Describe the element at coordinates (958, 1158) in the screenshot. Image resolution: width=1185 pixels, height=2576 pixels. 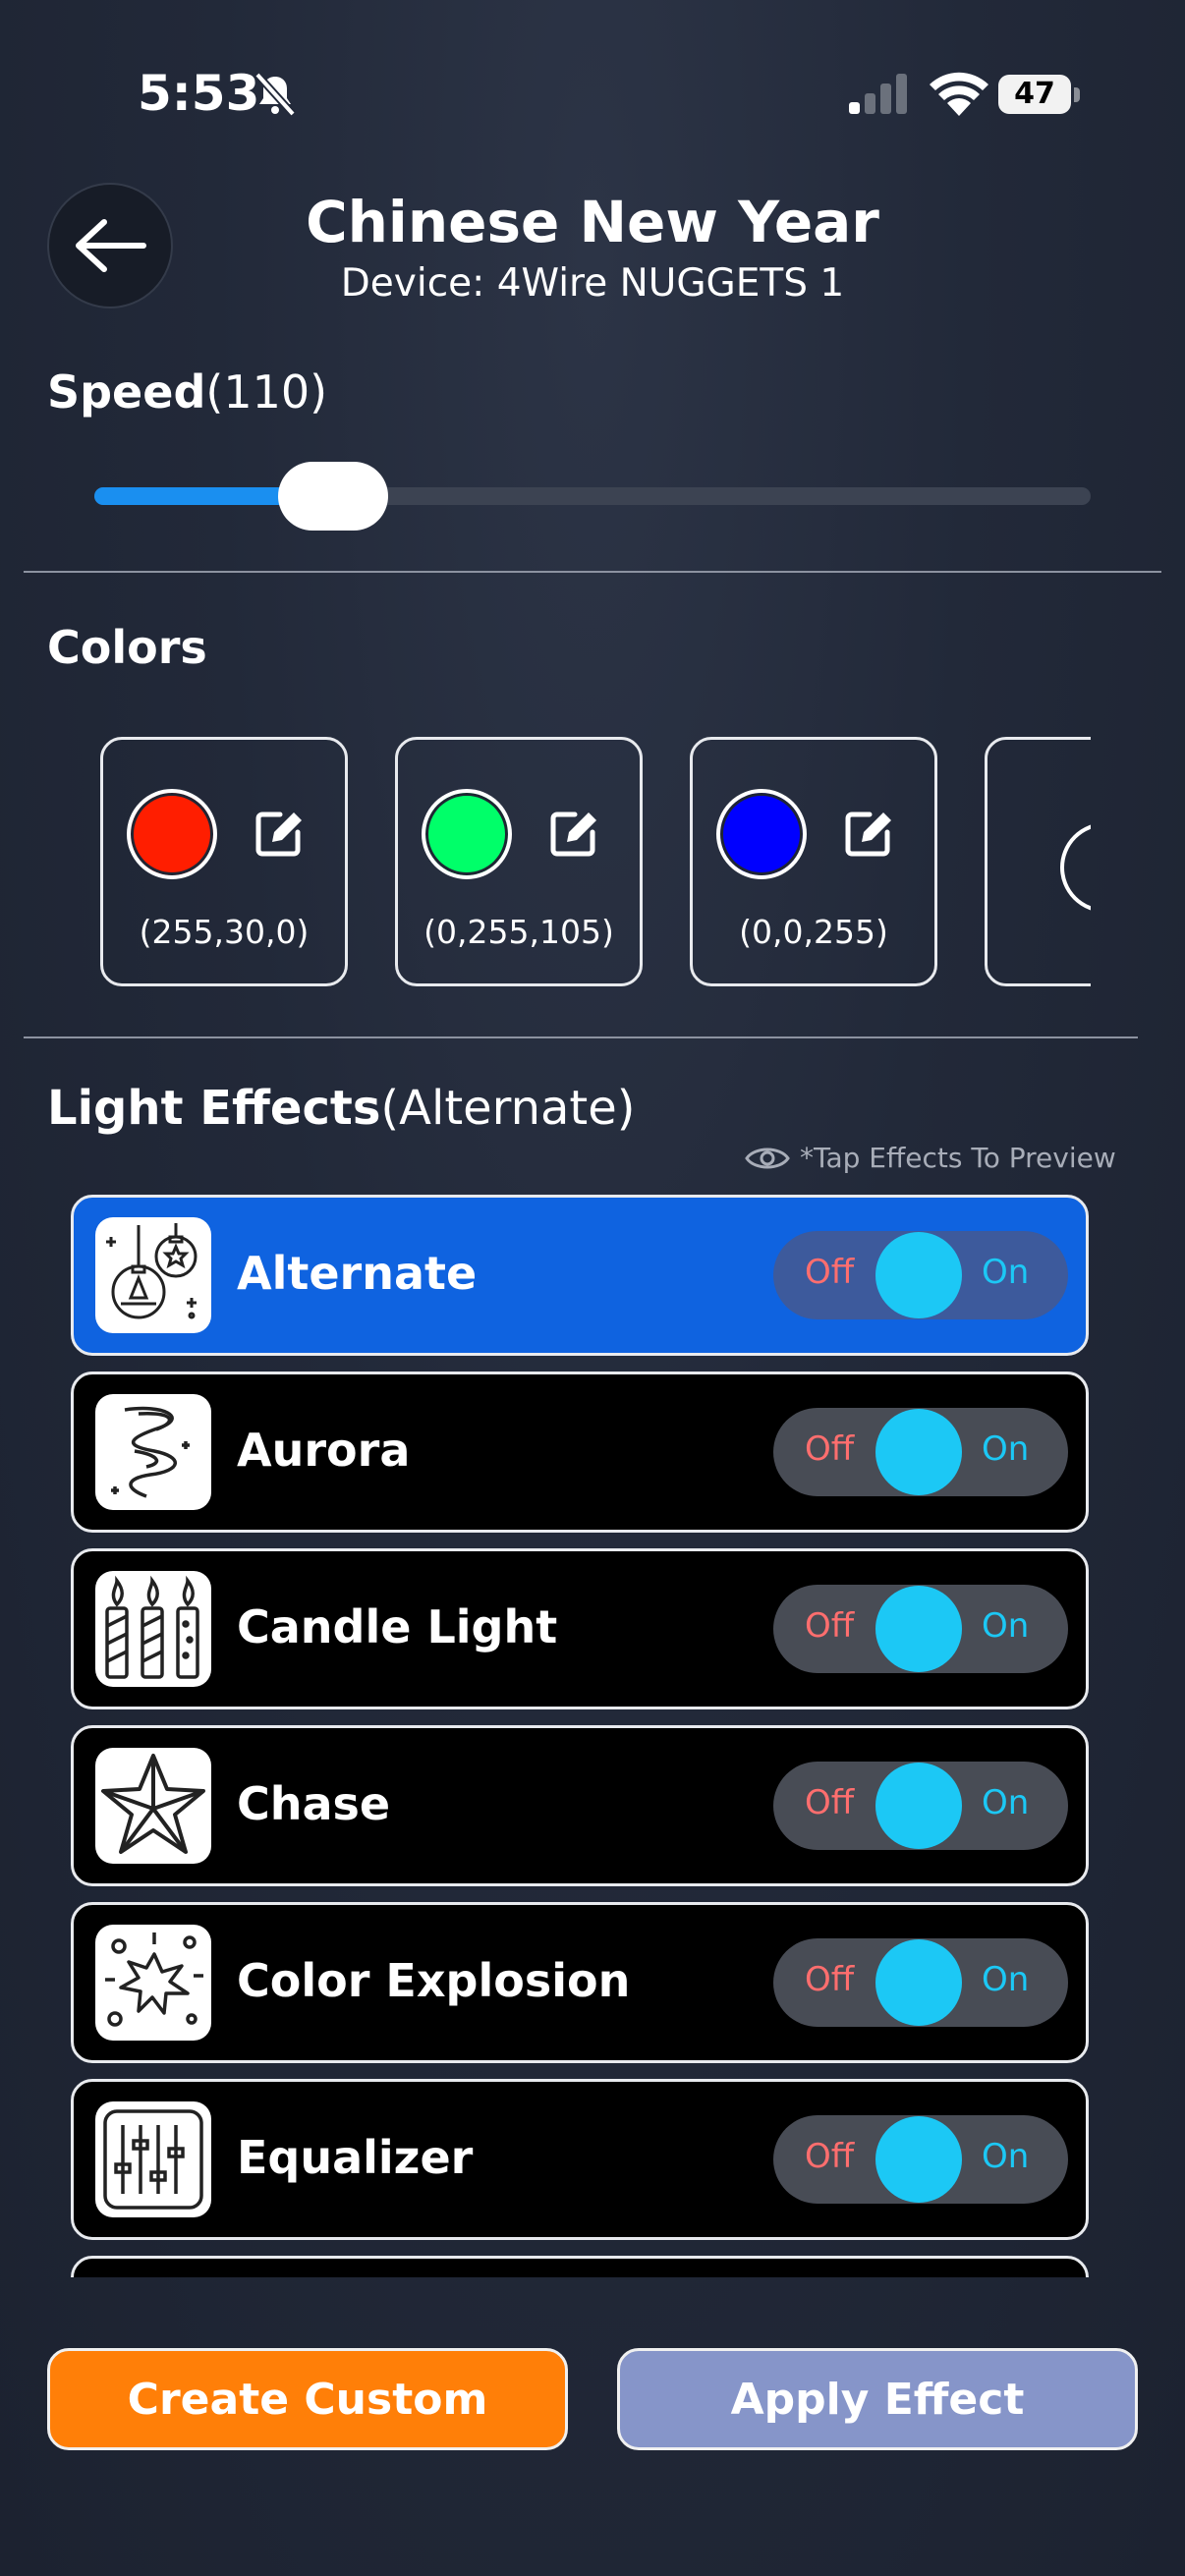
I see `preview-hint-text: *Tap Effects To Preview` at that location.